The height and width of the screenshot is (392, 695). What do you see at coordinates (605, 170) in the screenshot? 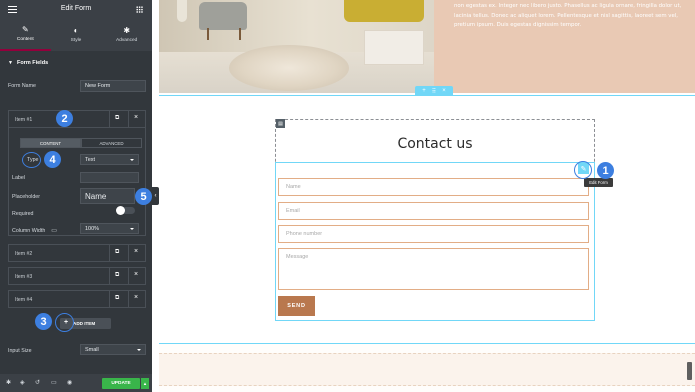
I see `callout-1: 1` at bounding box center [605, 170].